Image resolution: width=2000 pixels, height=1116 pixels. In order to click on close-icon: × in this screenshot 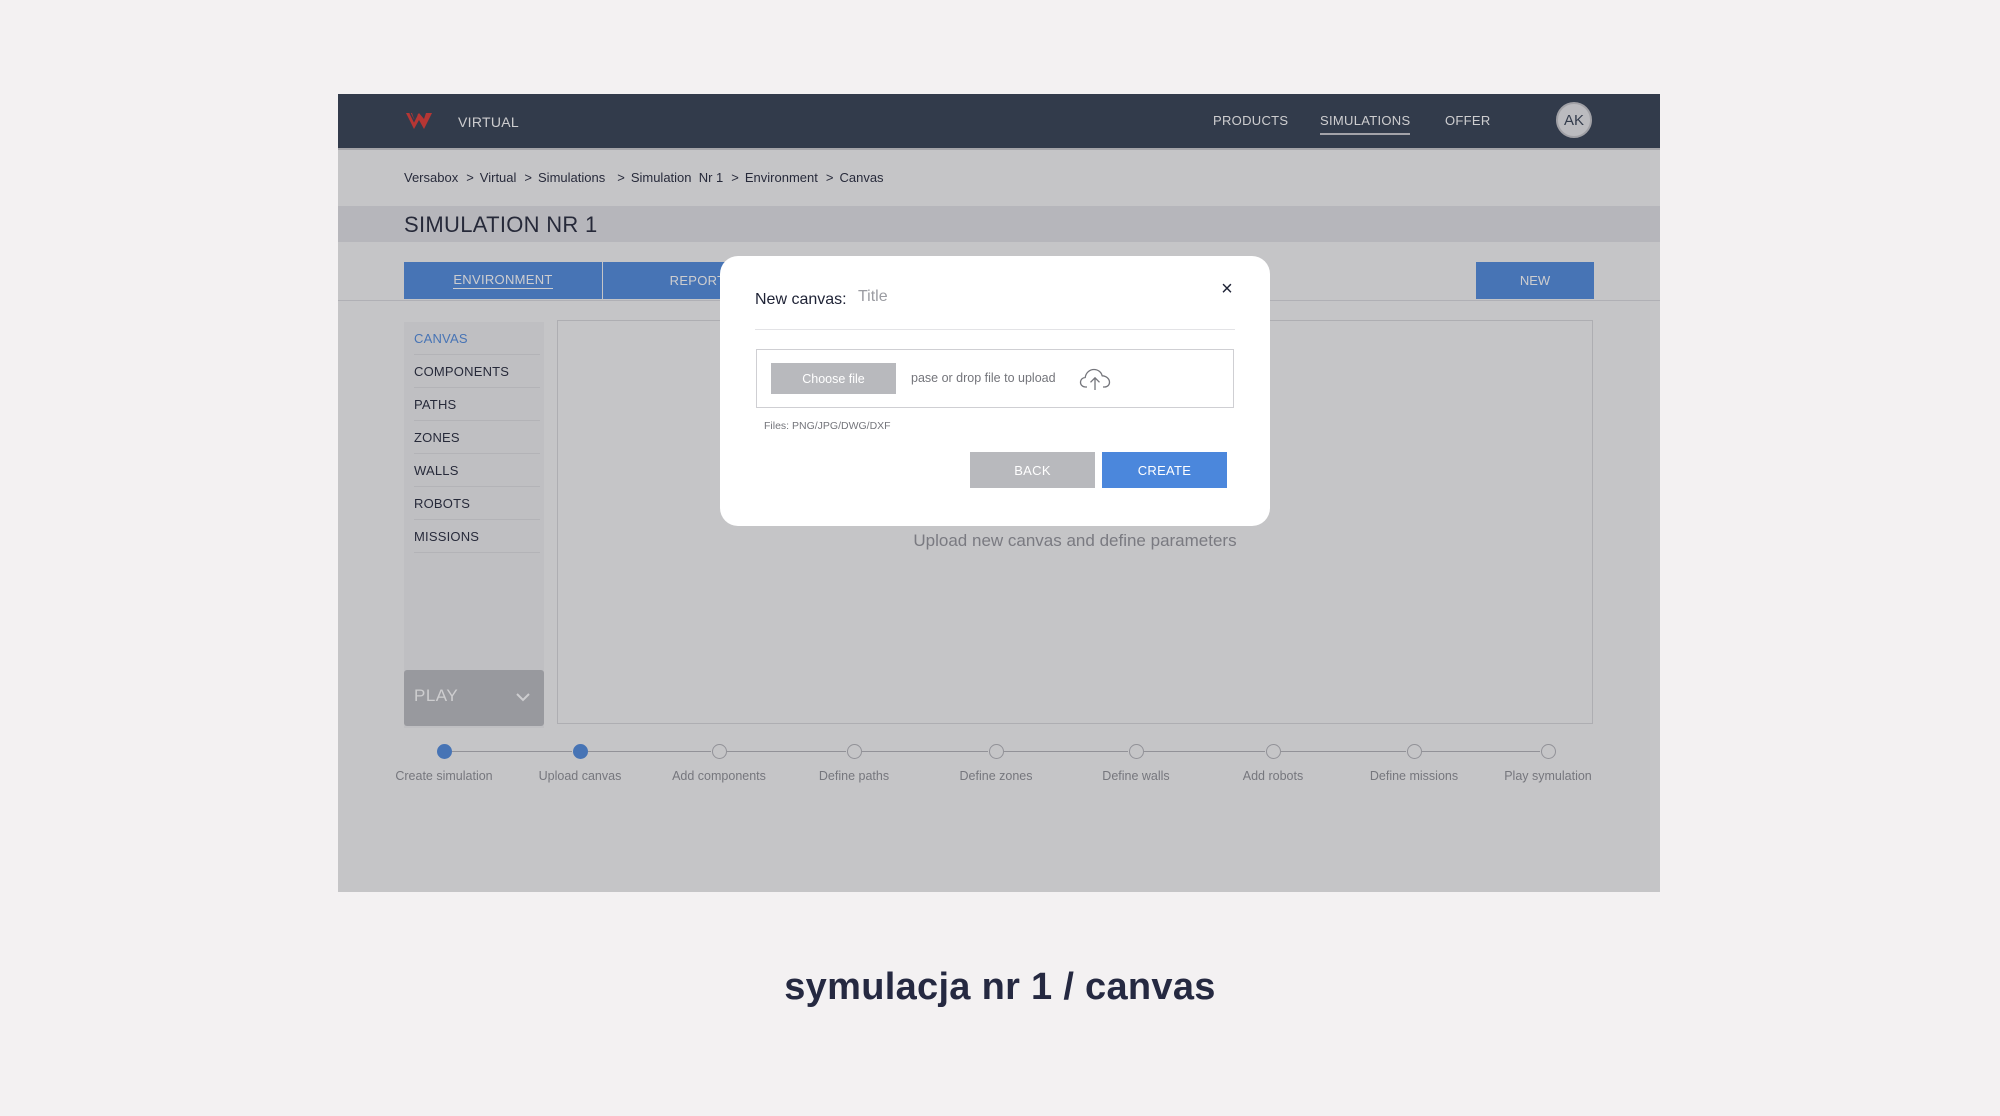, I will do `click(1227, 289)`.